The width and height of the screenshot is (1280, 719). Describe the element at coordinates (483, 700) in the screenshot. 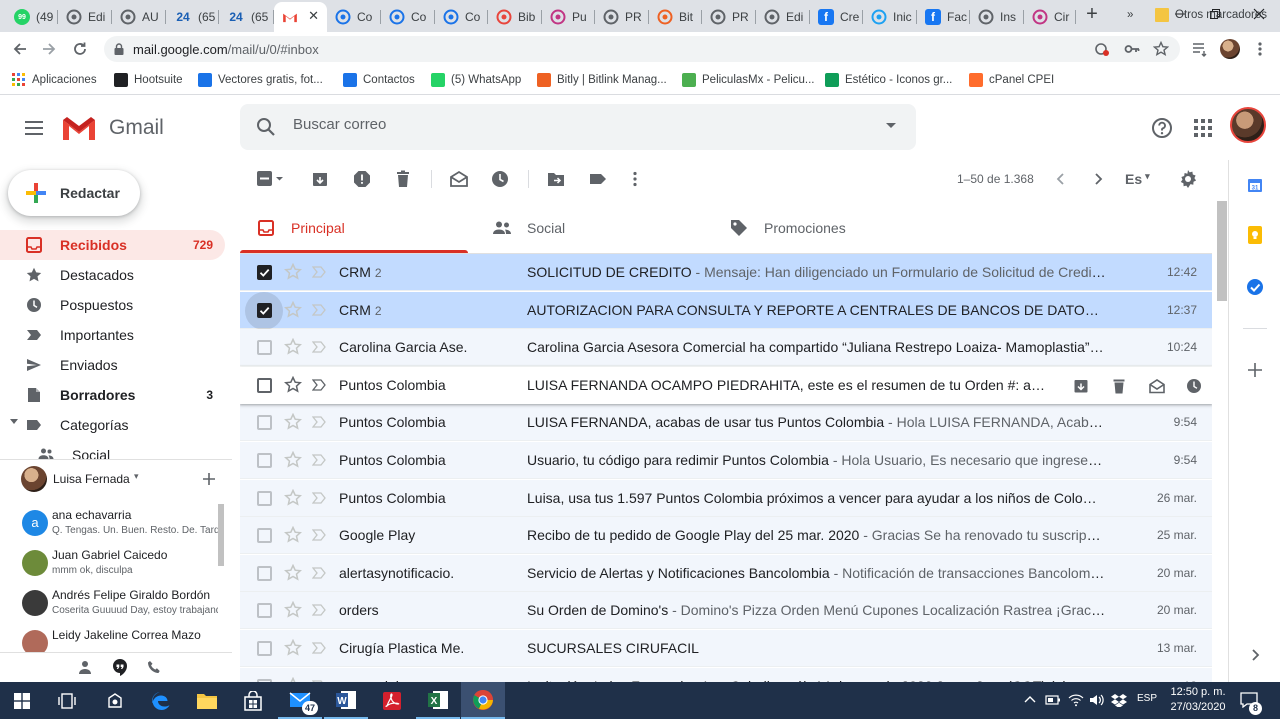

I see `chrome-icon` at that location.